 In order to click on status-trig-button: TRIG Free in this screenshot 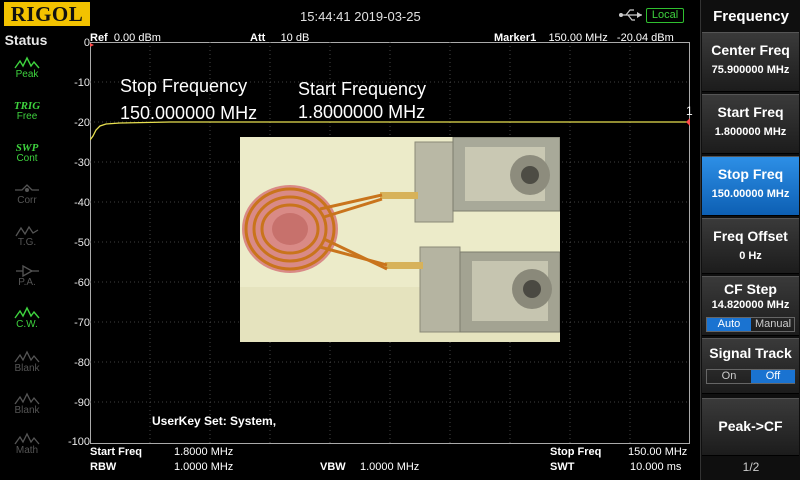, I will do `click(27, 118)`.